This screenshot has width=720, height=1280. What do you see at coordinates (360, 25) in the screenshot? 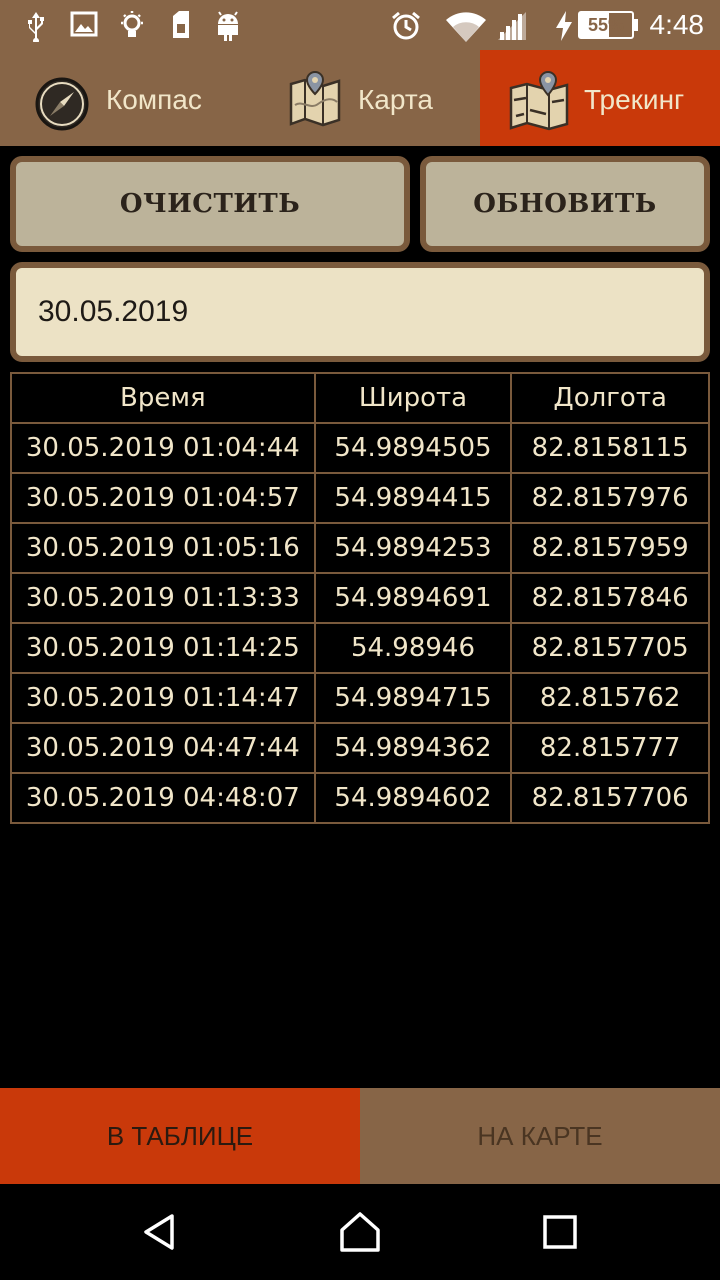
I see `status-bar: 55% 4:48` at bounding box center [360, 25].